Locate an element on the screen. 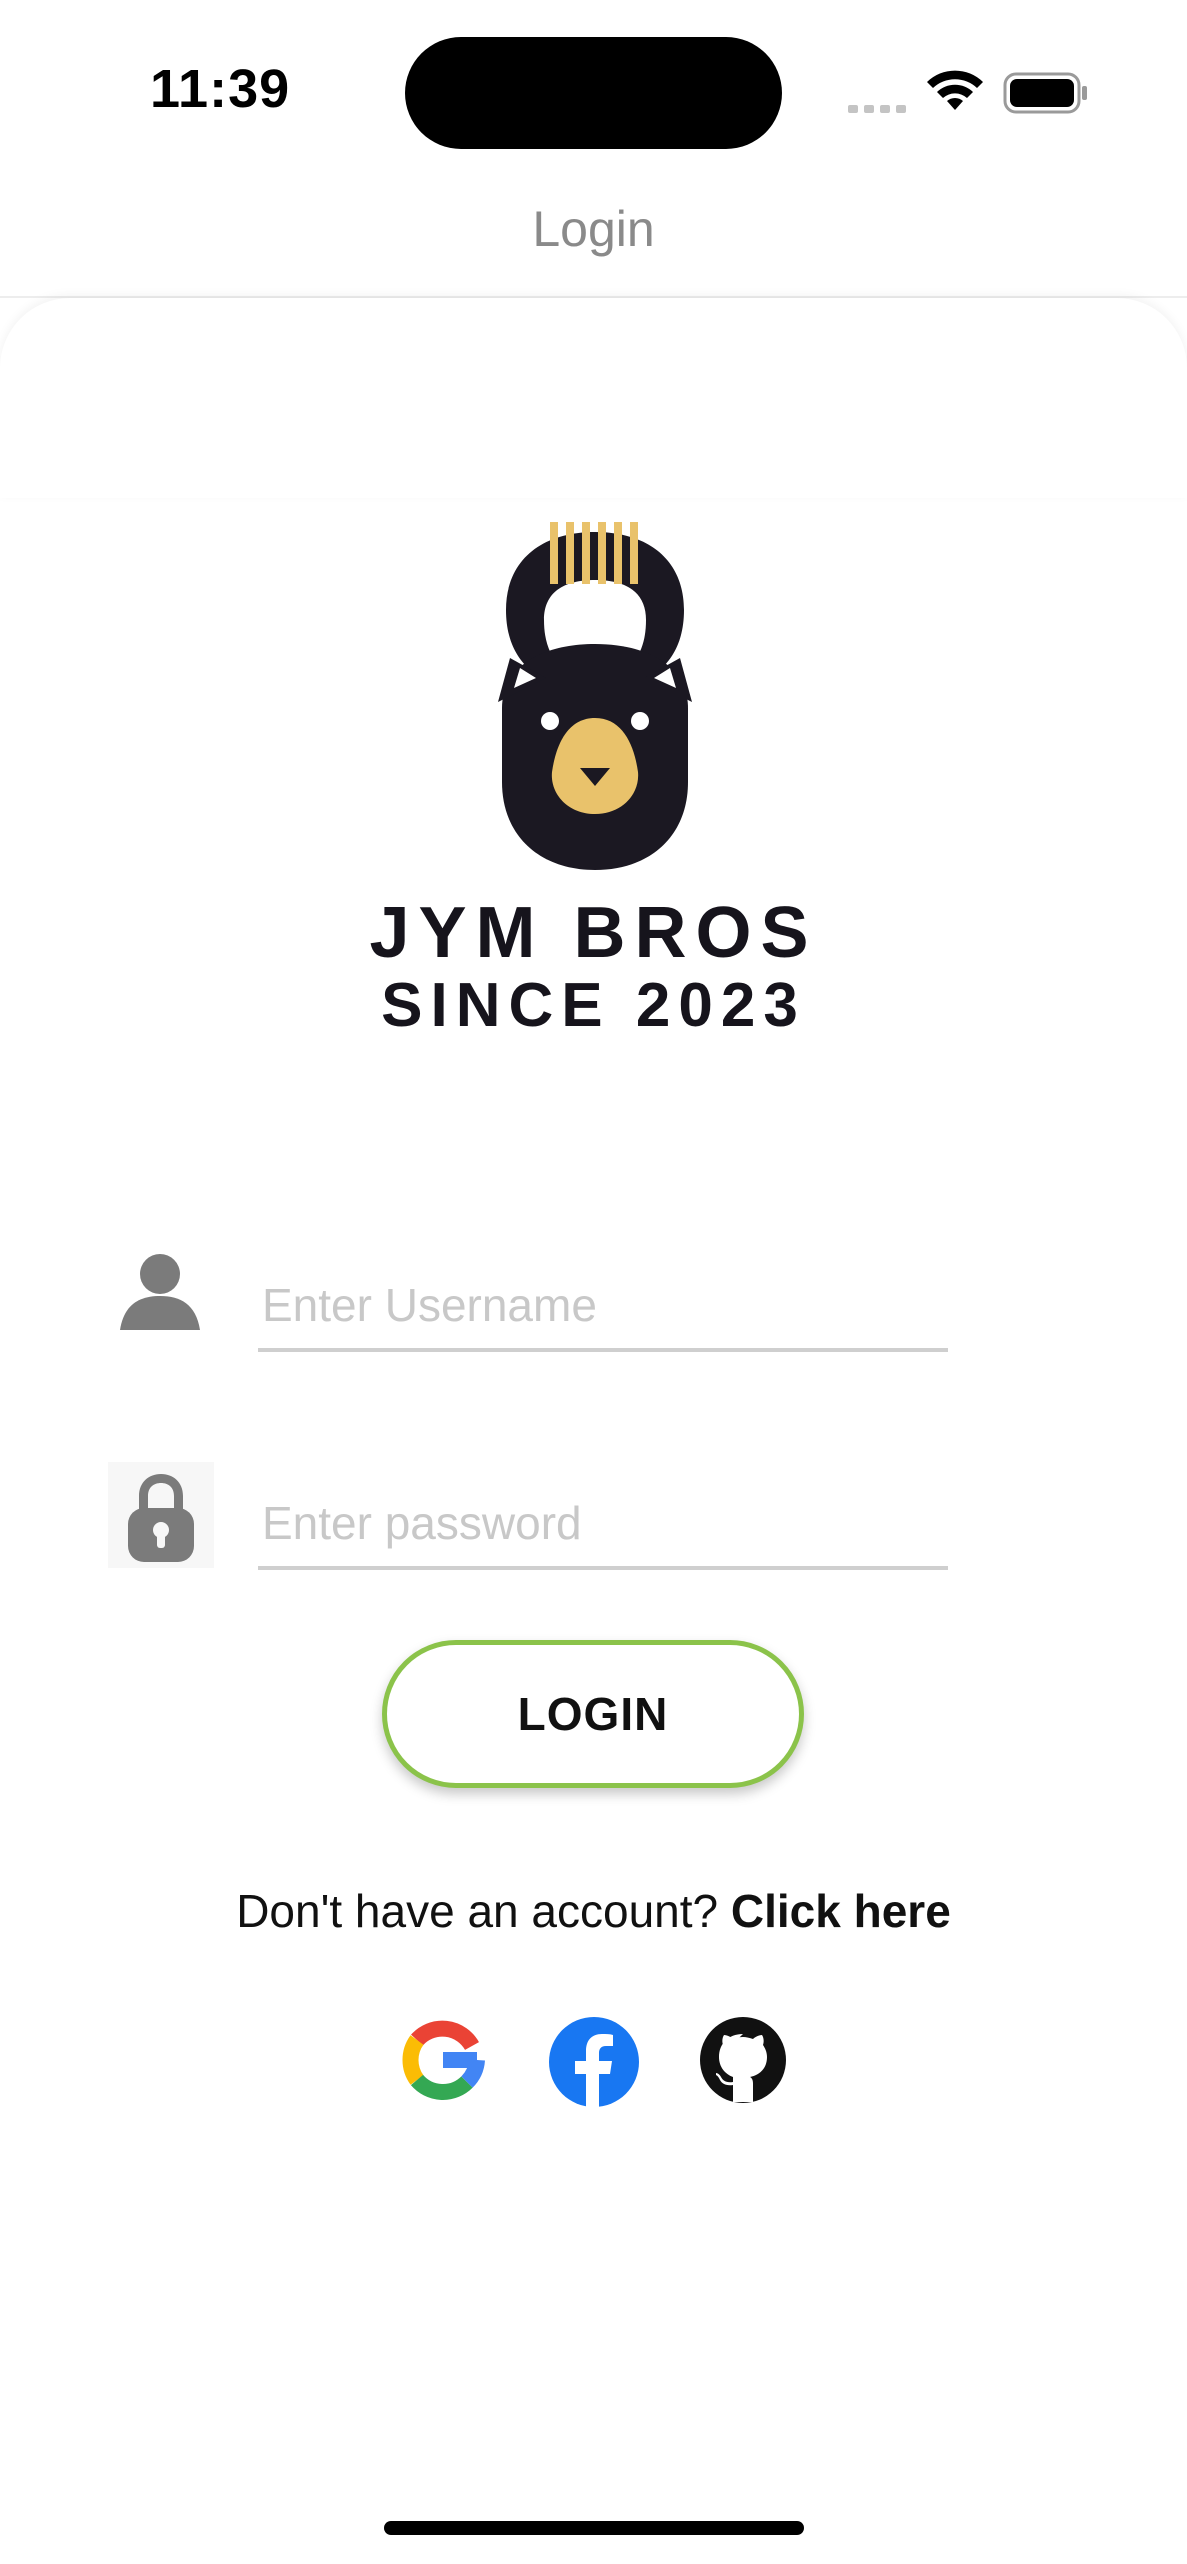  facebook-icon is located at coordinates (594, 2062).